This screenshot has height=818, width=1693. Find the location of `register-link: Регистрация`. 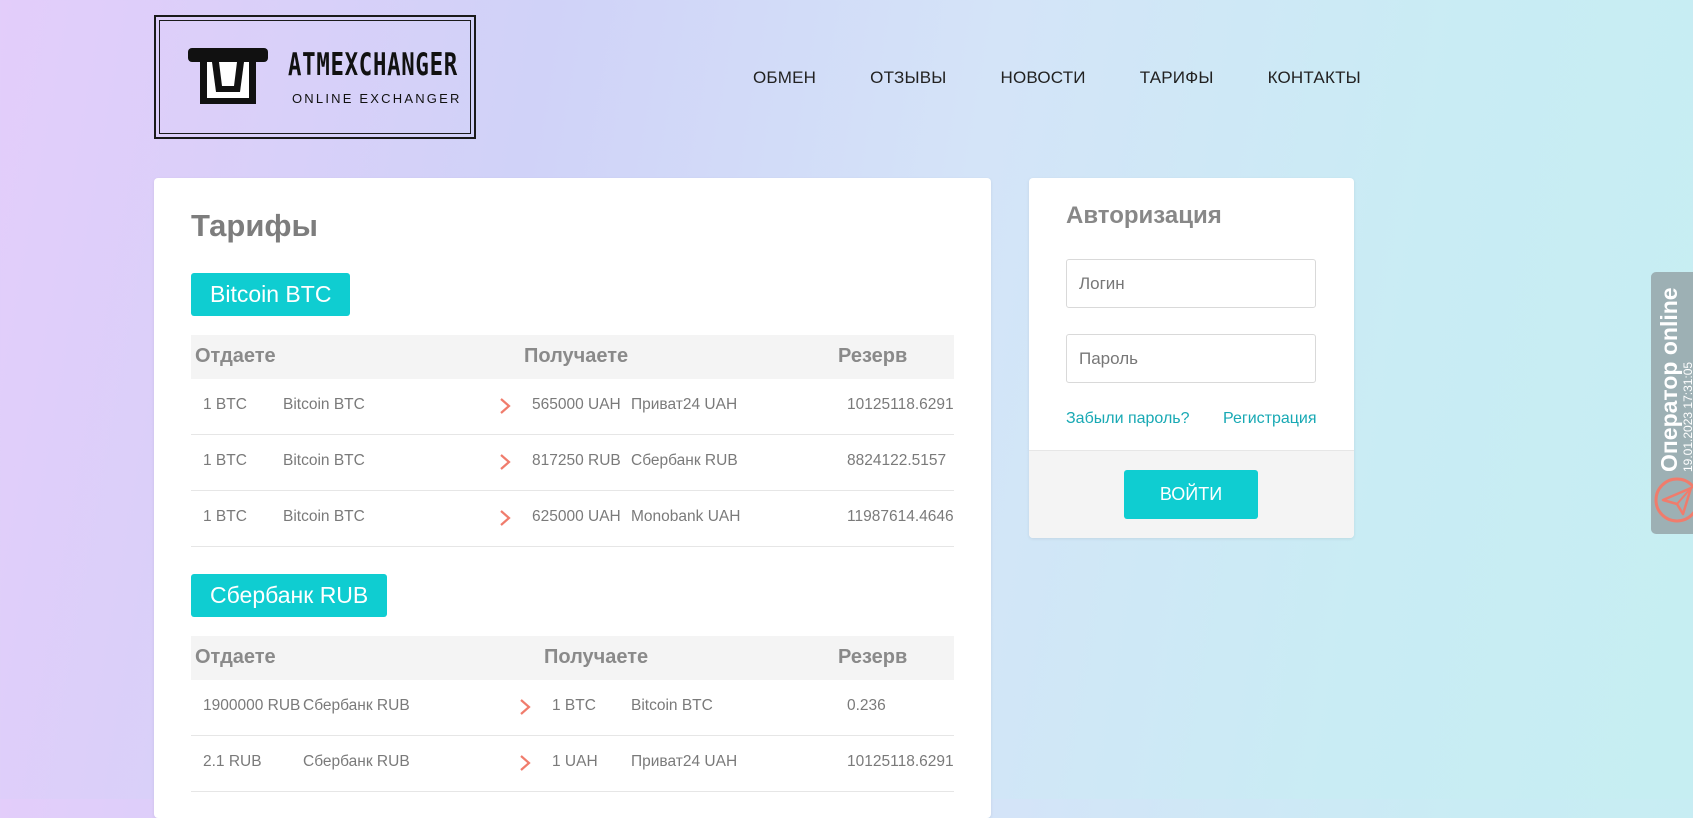

register-link: Регистрация is located at coordinates (1270, 419).